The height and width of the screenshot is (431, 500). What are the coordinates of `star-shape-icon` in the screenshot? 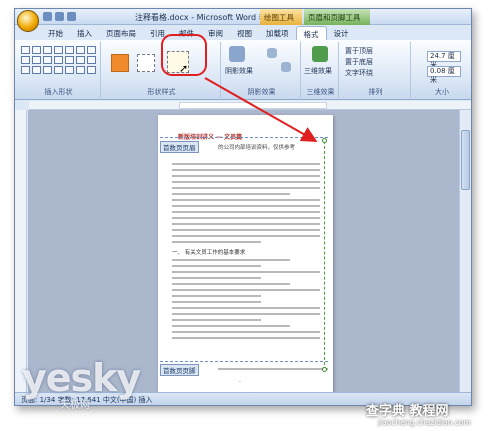 It's located at (80, 60).